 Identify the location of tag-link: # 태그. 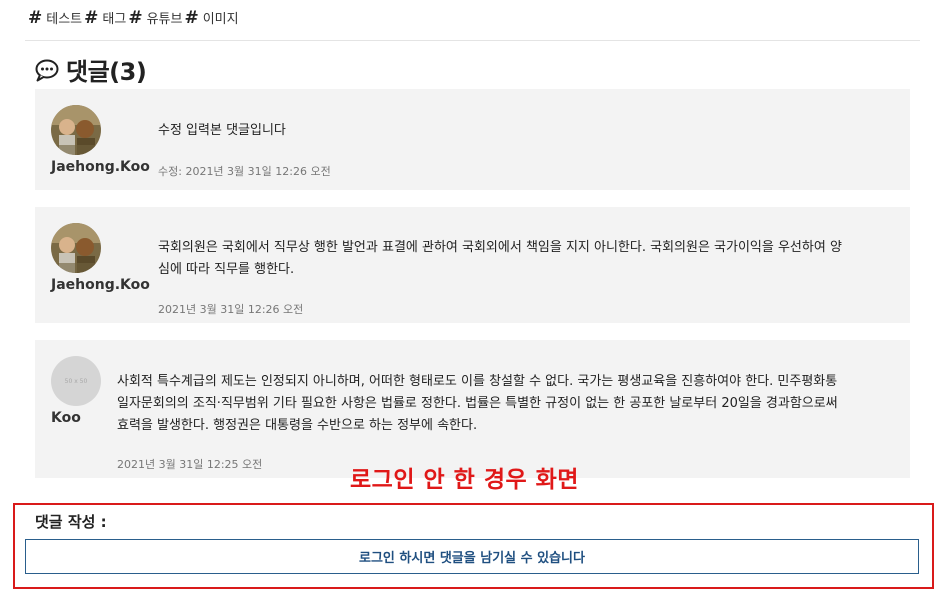
(105, 18).